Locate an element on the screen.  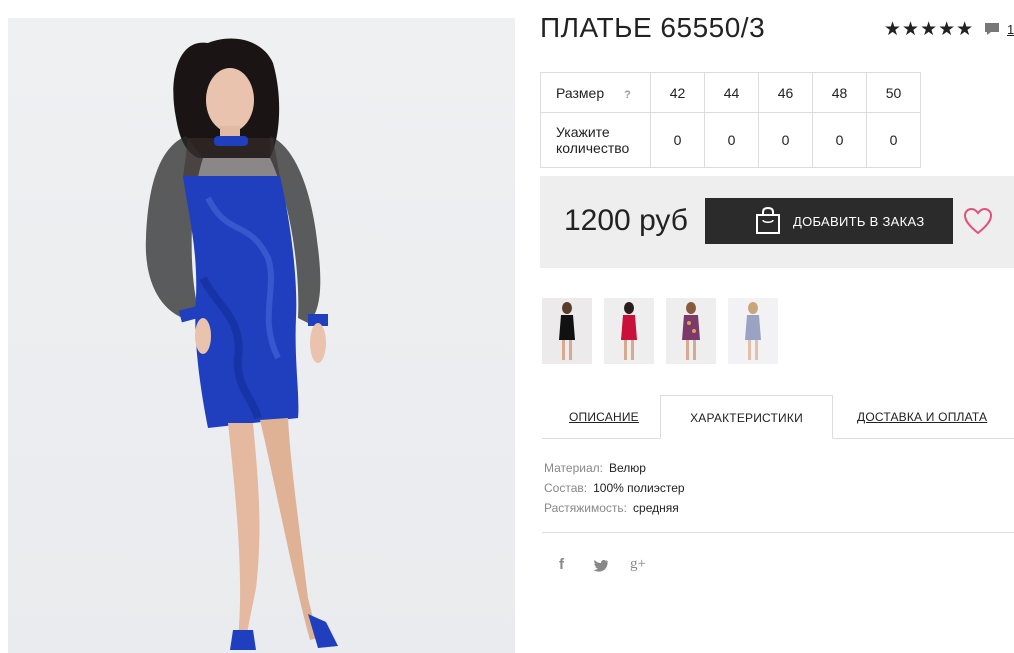
facebook-share-icon: f is located at coordinates (561, 564).